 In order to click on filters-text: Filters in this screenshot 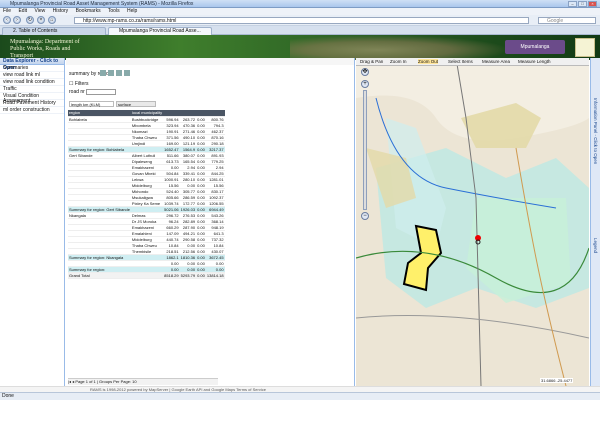, I will do `click(81, 84)`.